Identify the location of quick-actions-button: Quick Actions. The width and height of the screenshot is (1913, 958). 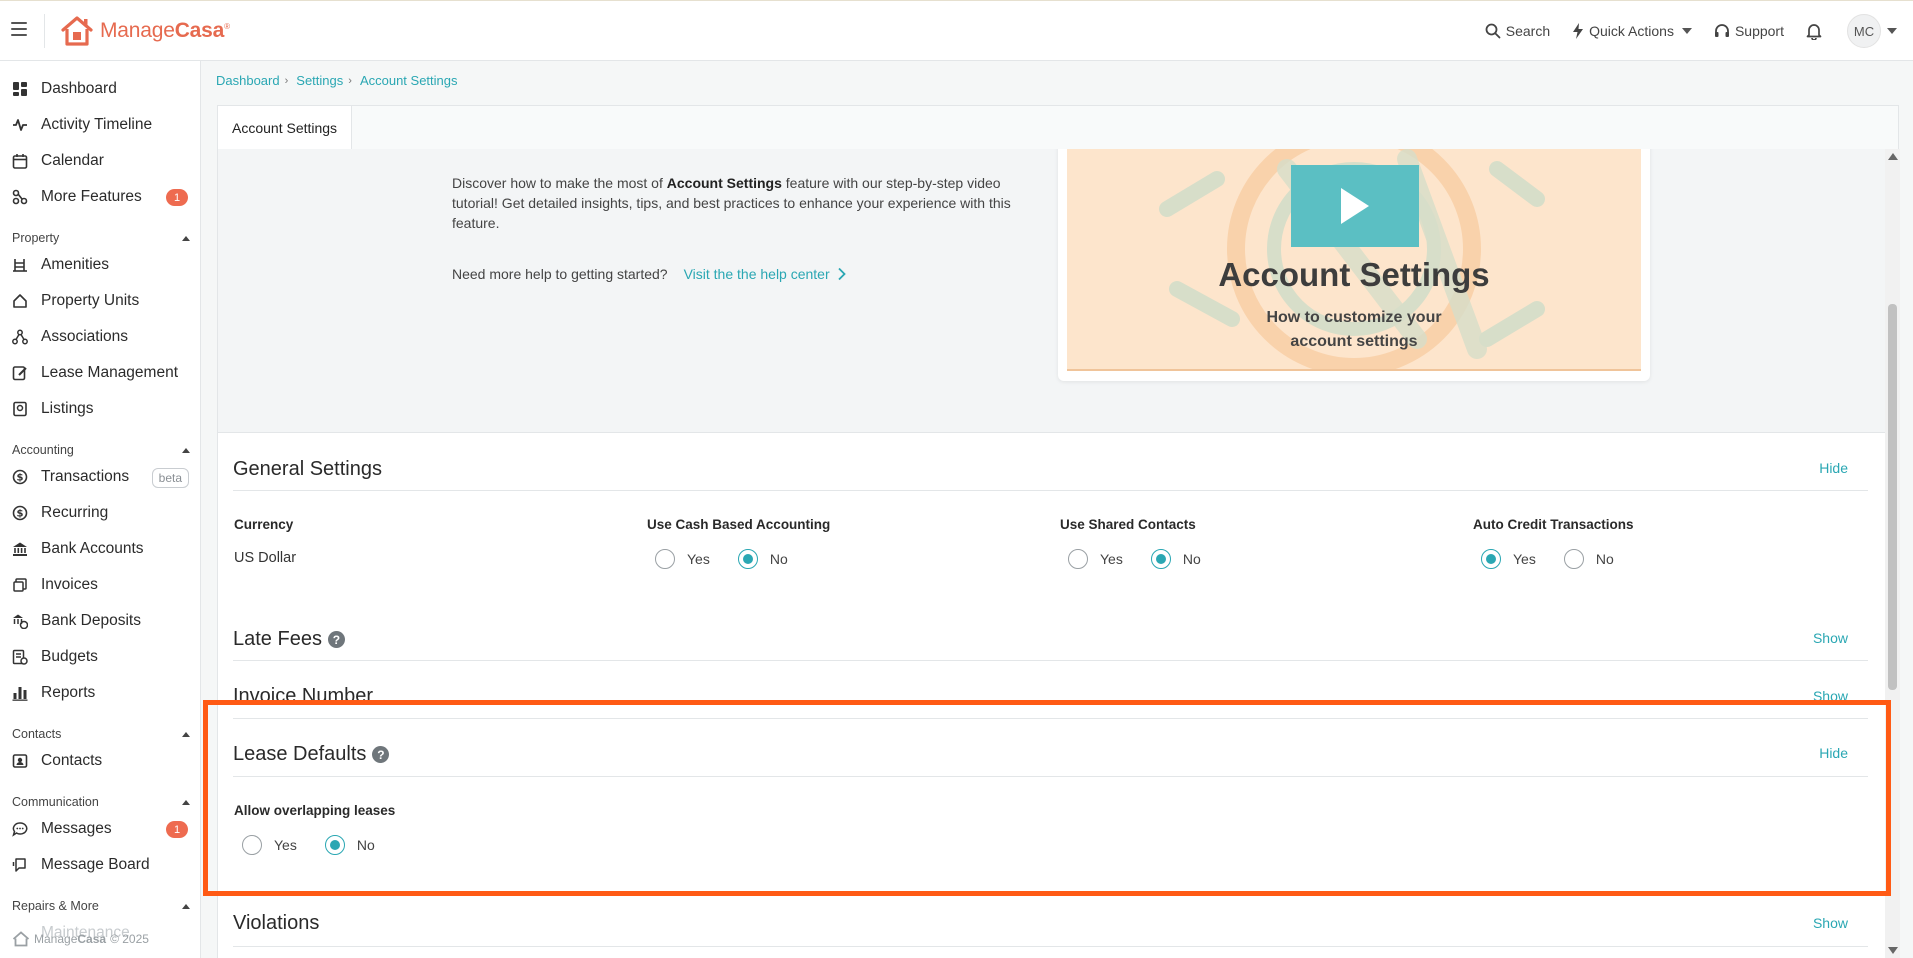
(1632, 31).